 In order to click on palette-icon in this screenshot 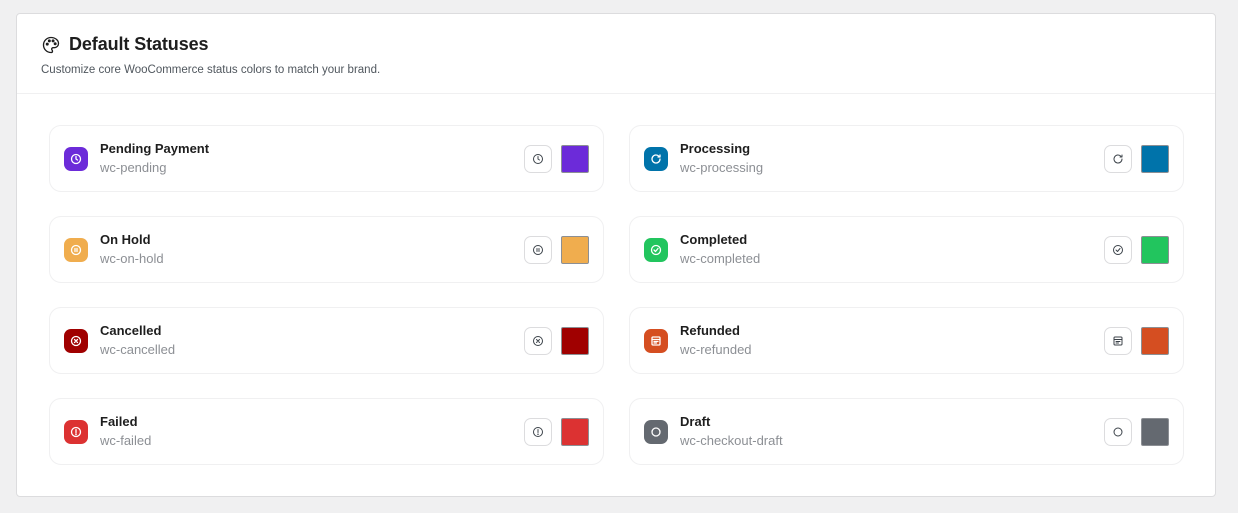, I will do `click(51, 45)`.